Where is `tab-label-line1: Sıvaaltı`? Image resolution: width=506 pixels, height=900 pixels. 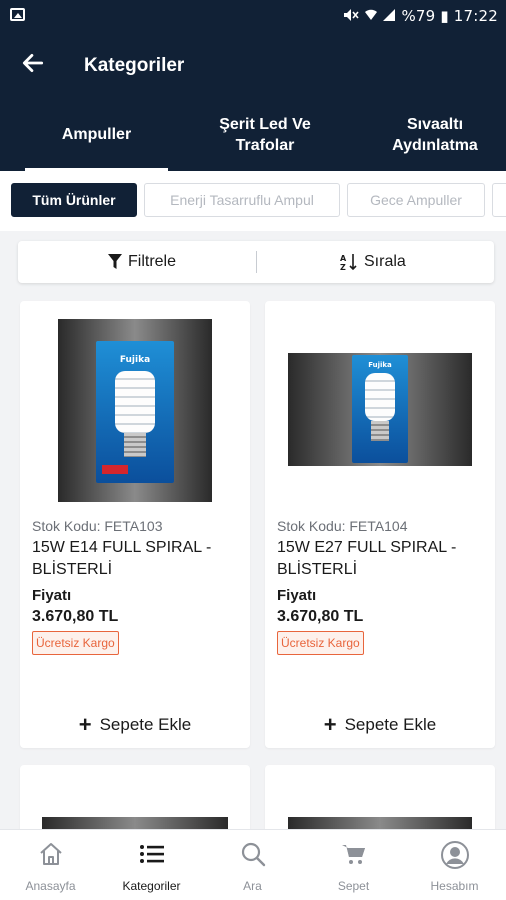
tab-label-line1: Sıvaaltı is located at coordinates (435, 124).